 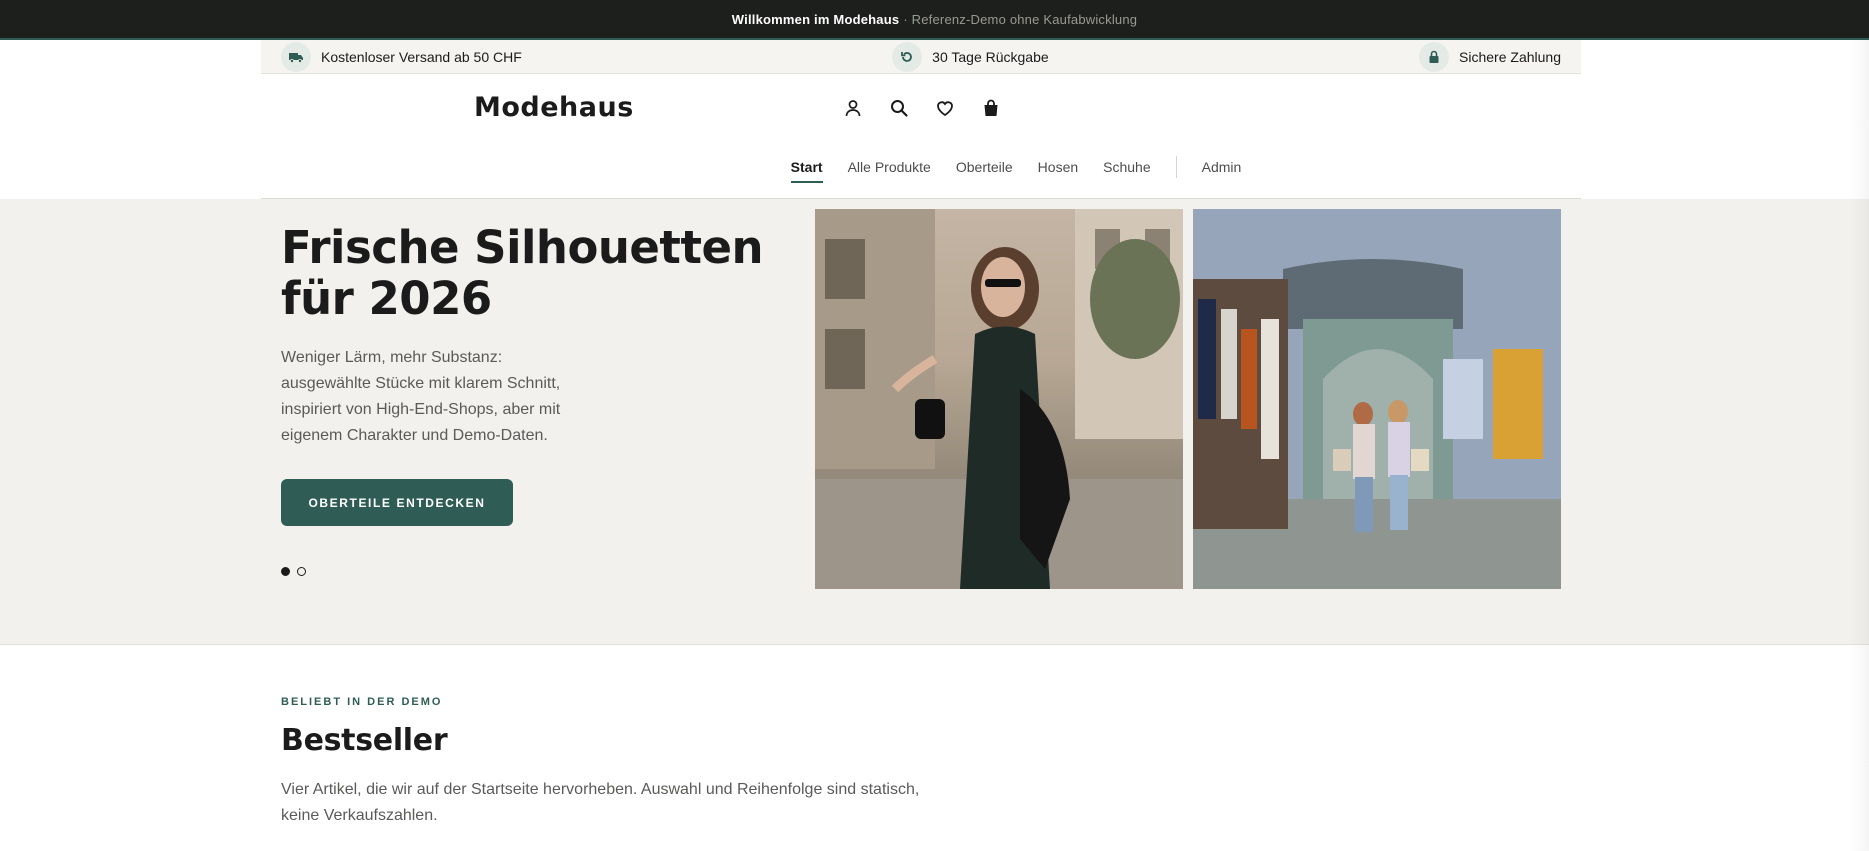 What do you see at coordinates (921, 107) in the screenshot?
I see `header-actions` at bounding box center [921, 107].